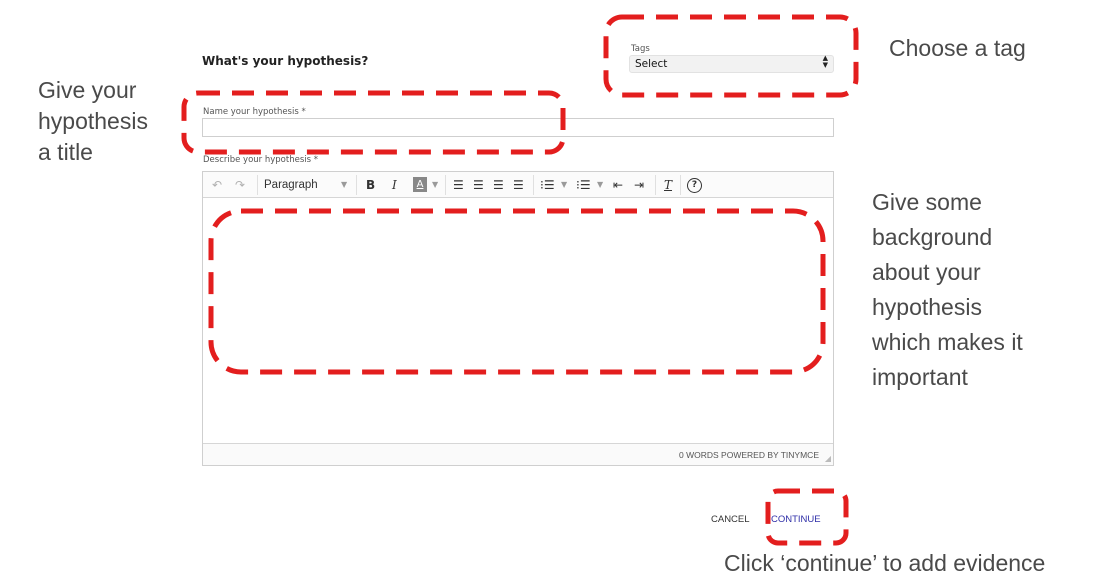 This screenshot has height=583, width=1120. I want to click on highlight-name, so click(373, 122).